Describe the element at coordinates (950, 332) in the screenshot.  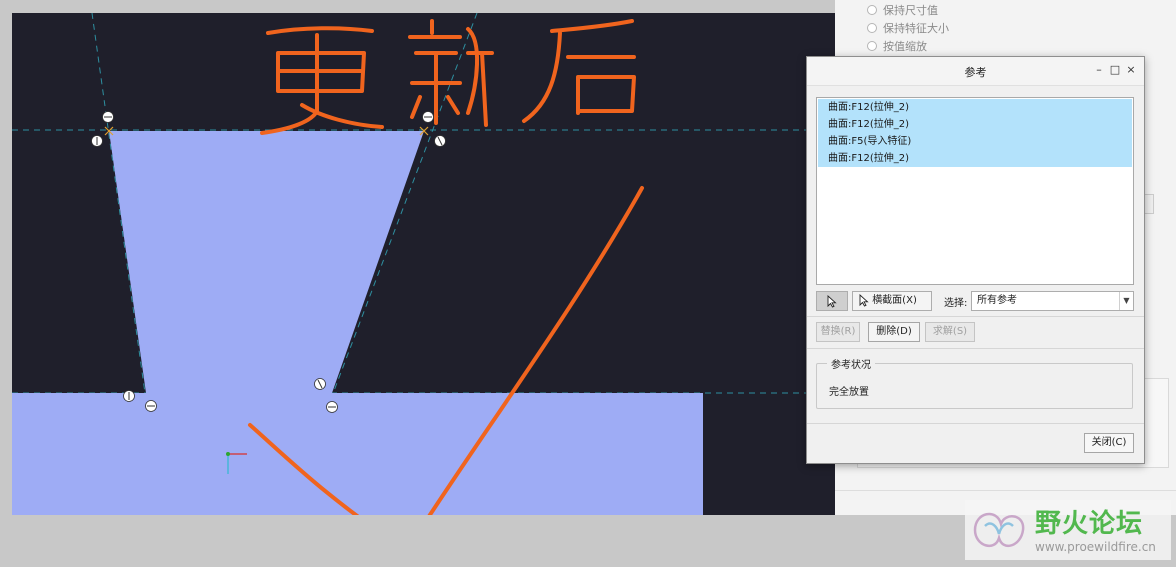
I see `solve-button: 求解(S)` at that location.